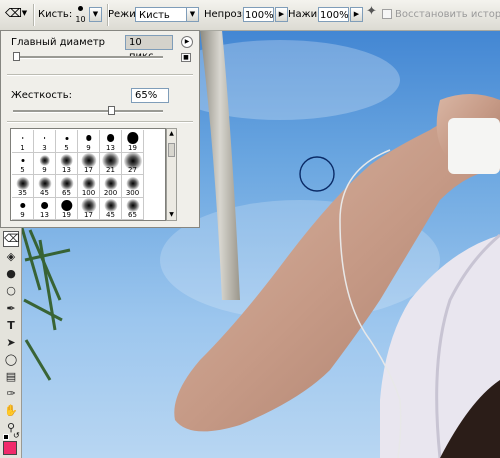 The height and width of the screenshot is (458, 500). I want to click on panel-menu-button: ▶, so click(187, 42).